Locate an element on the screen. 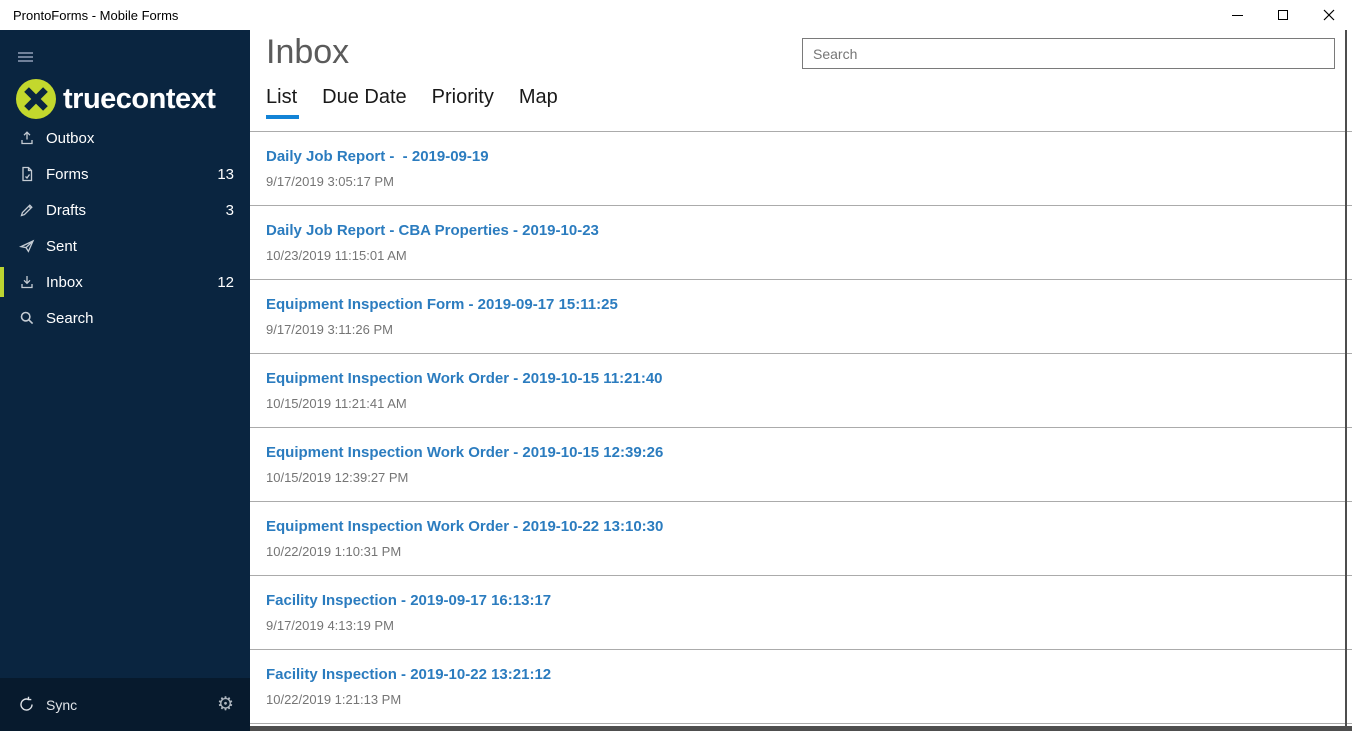 Image resolution: width=1352 pixels, height=731 pixels. sidebar-item-search: Search is located at coordinates (125, 318).